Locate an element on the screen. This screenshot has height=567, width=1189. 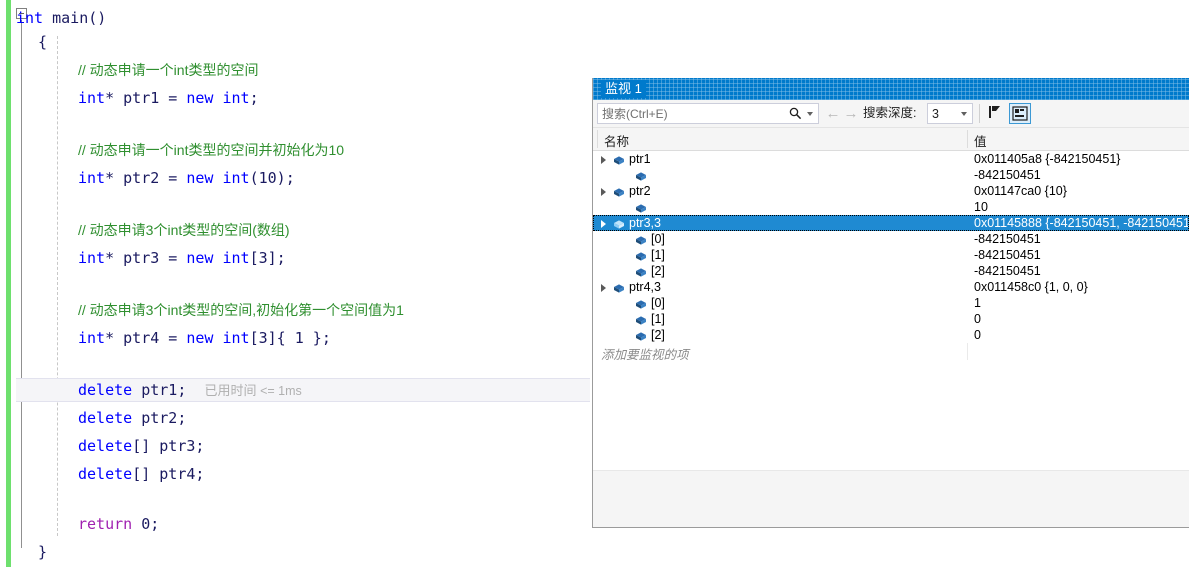
code-line: { is located at coordinates (42, 42).